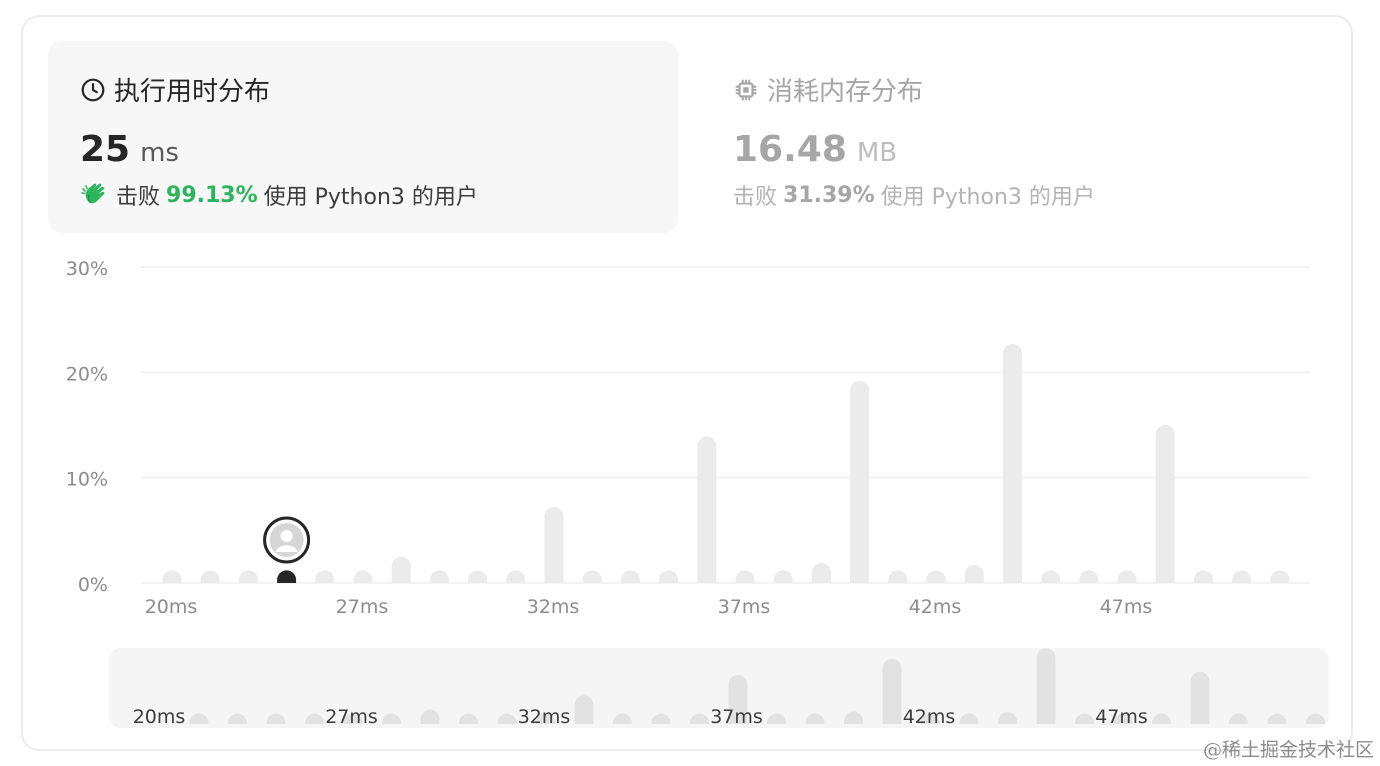 This screenshot has width=1380, height=766. What do you see at coordinates (1288, 750) in the screenshot?
I see `watermark-text: @稀土掘金技术社区` at bounding box center [1288, 750].